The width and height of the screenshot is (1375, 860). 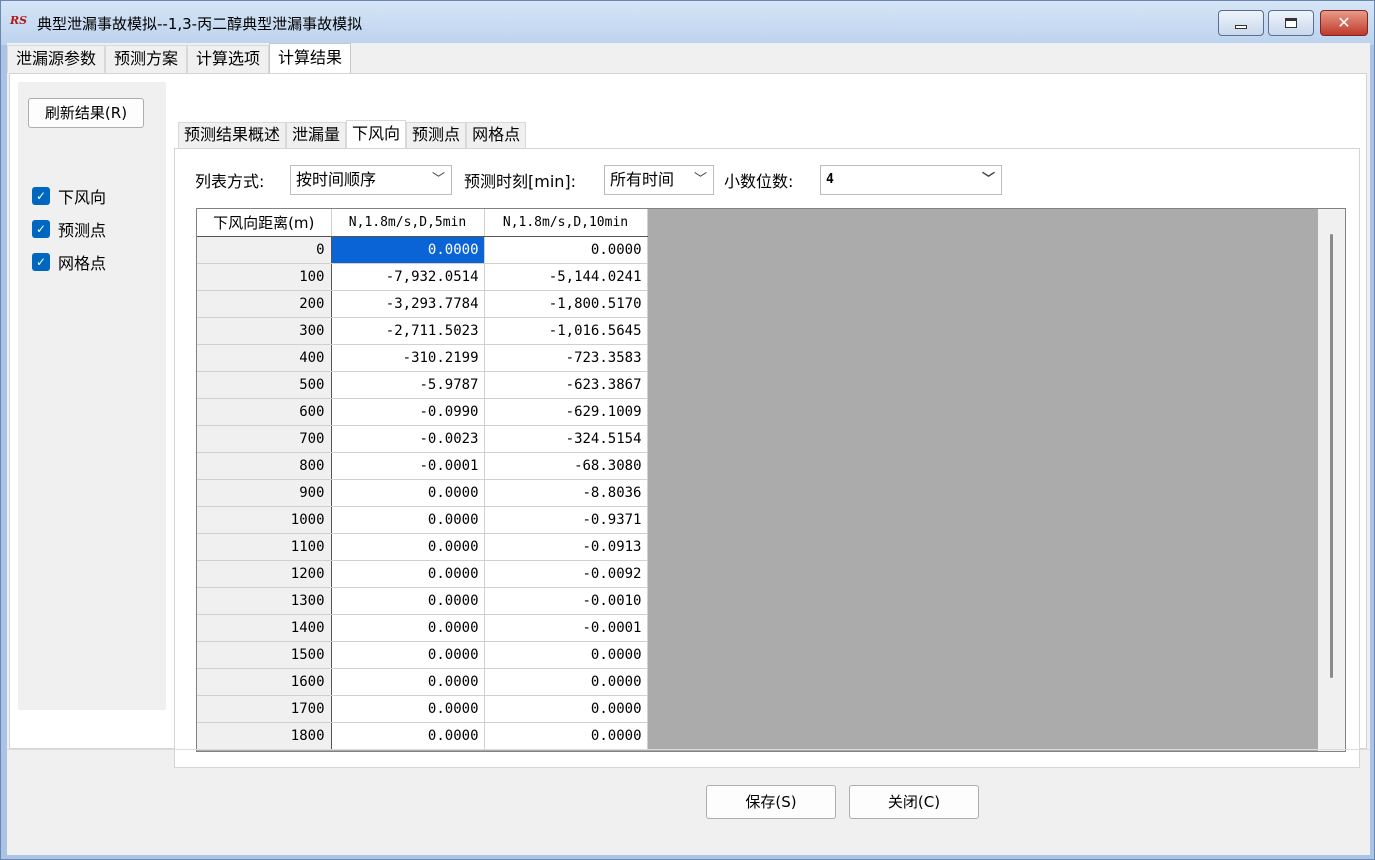 What do you see at coordinates (264, 358) in the screenshot?
I see `row-header-cell: 400` at bounding box center [264, 358].